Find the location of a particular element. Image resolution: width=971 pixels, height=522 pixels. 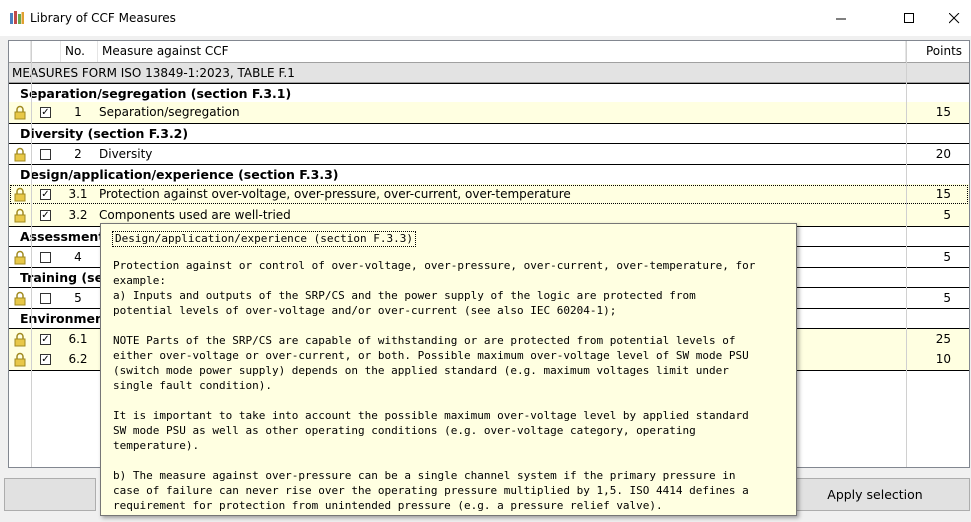

header-points: Points is located at coordinates (937, 51).